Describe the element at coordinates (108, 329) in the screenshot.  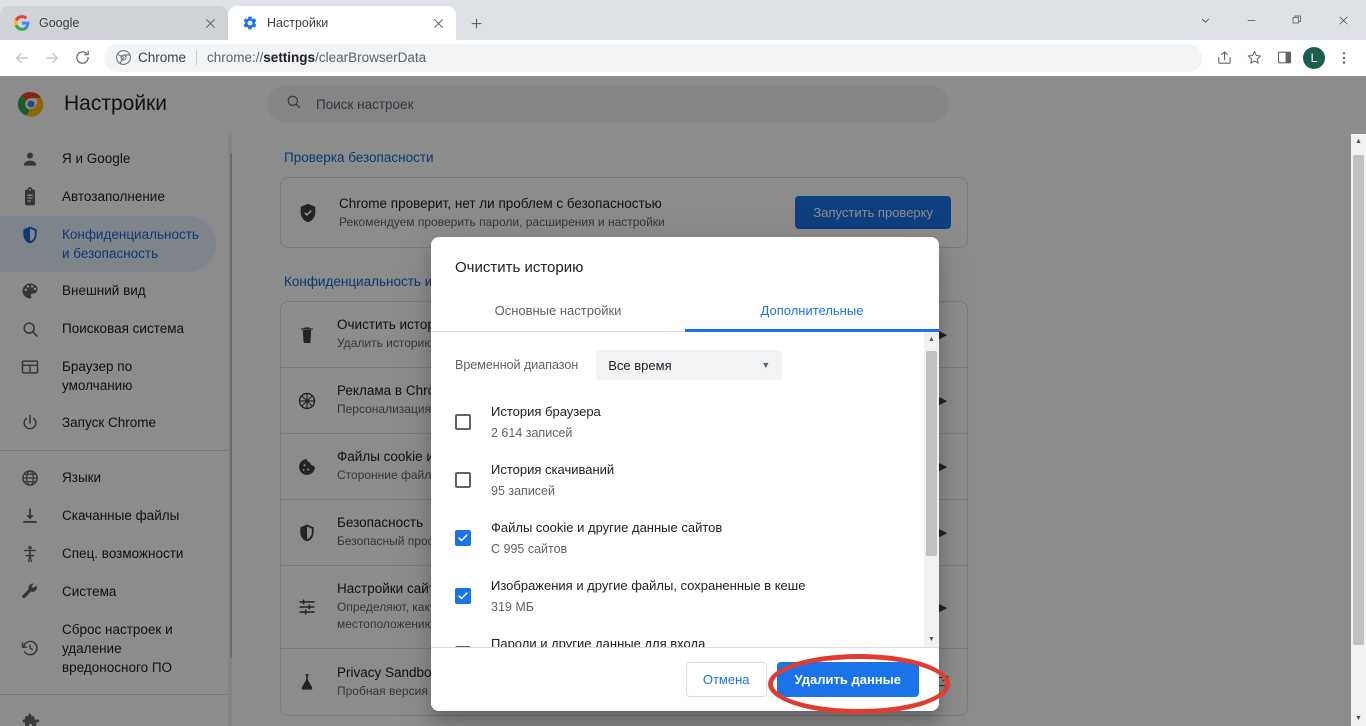
I see `sidebar-item-search-engine: Поисковая система` at that location.